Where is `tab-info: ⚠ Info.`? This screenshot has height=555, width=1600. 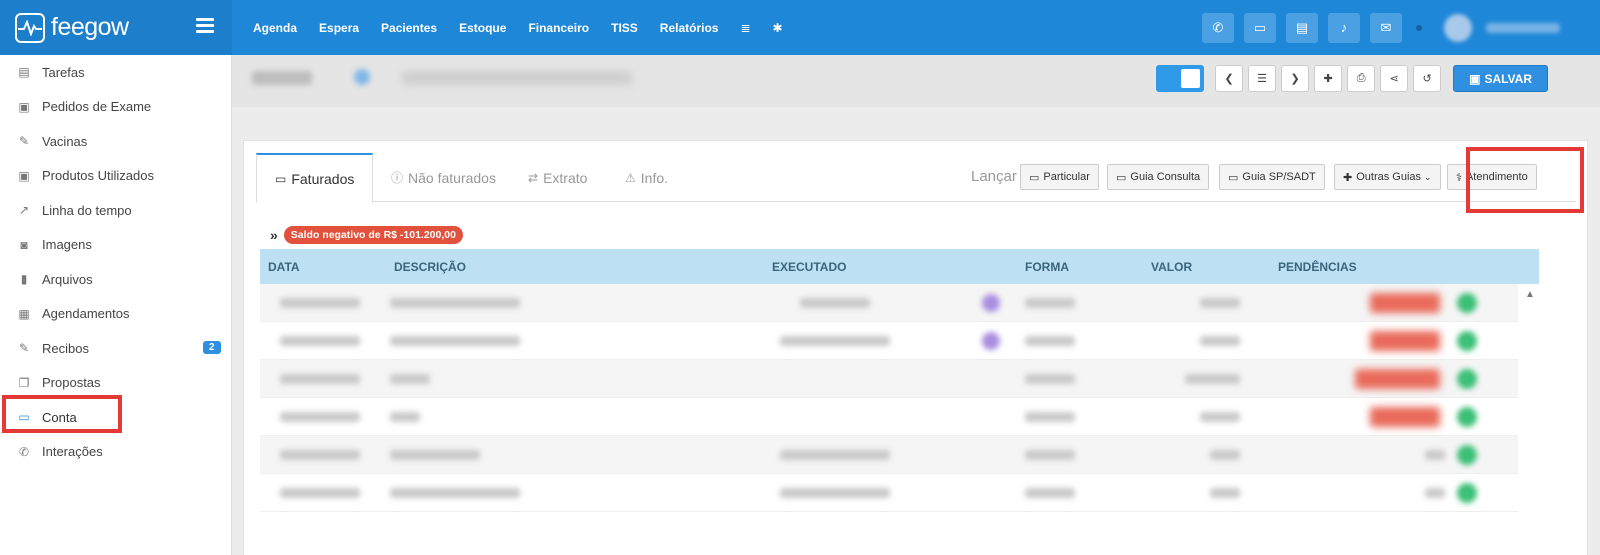 tab-info: ⚠ Info. is located at coordinates (646, 177).